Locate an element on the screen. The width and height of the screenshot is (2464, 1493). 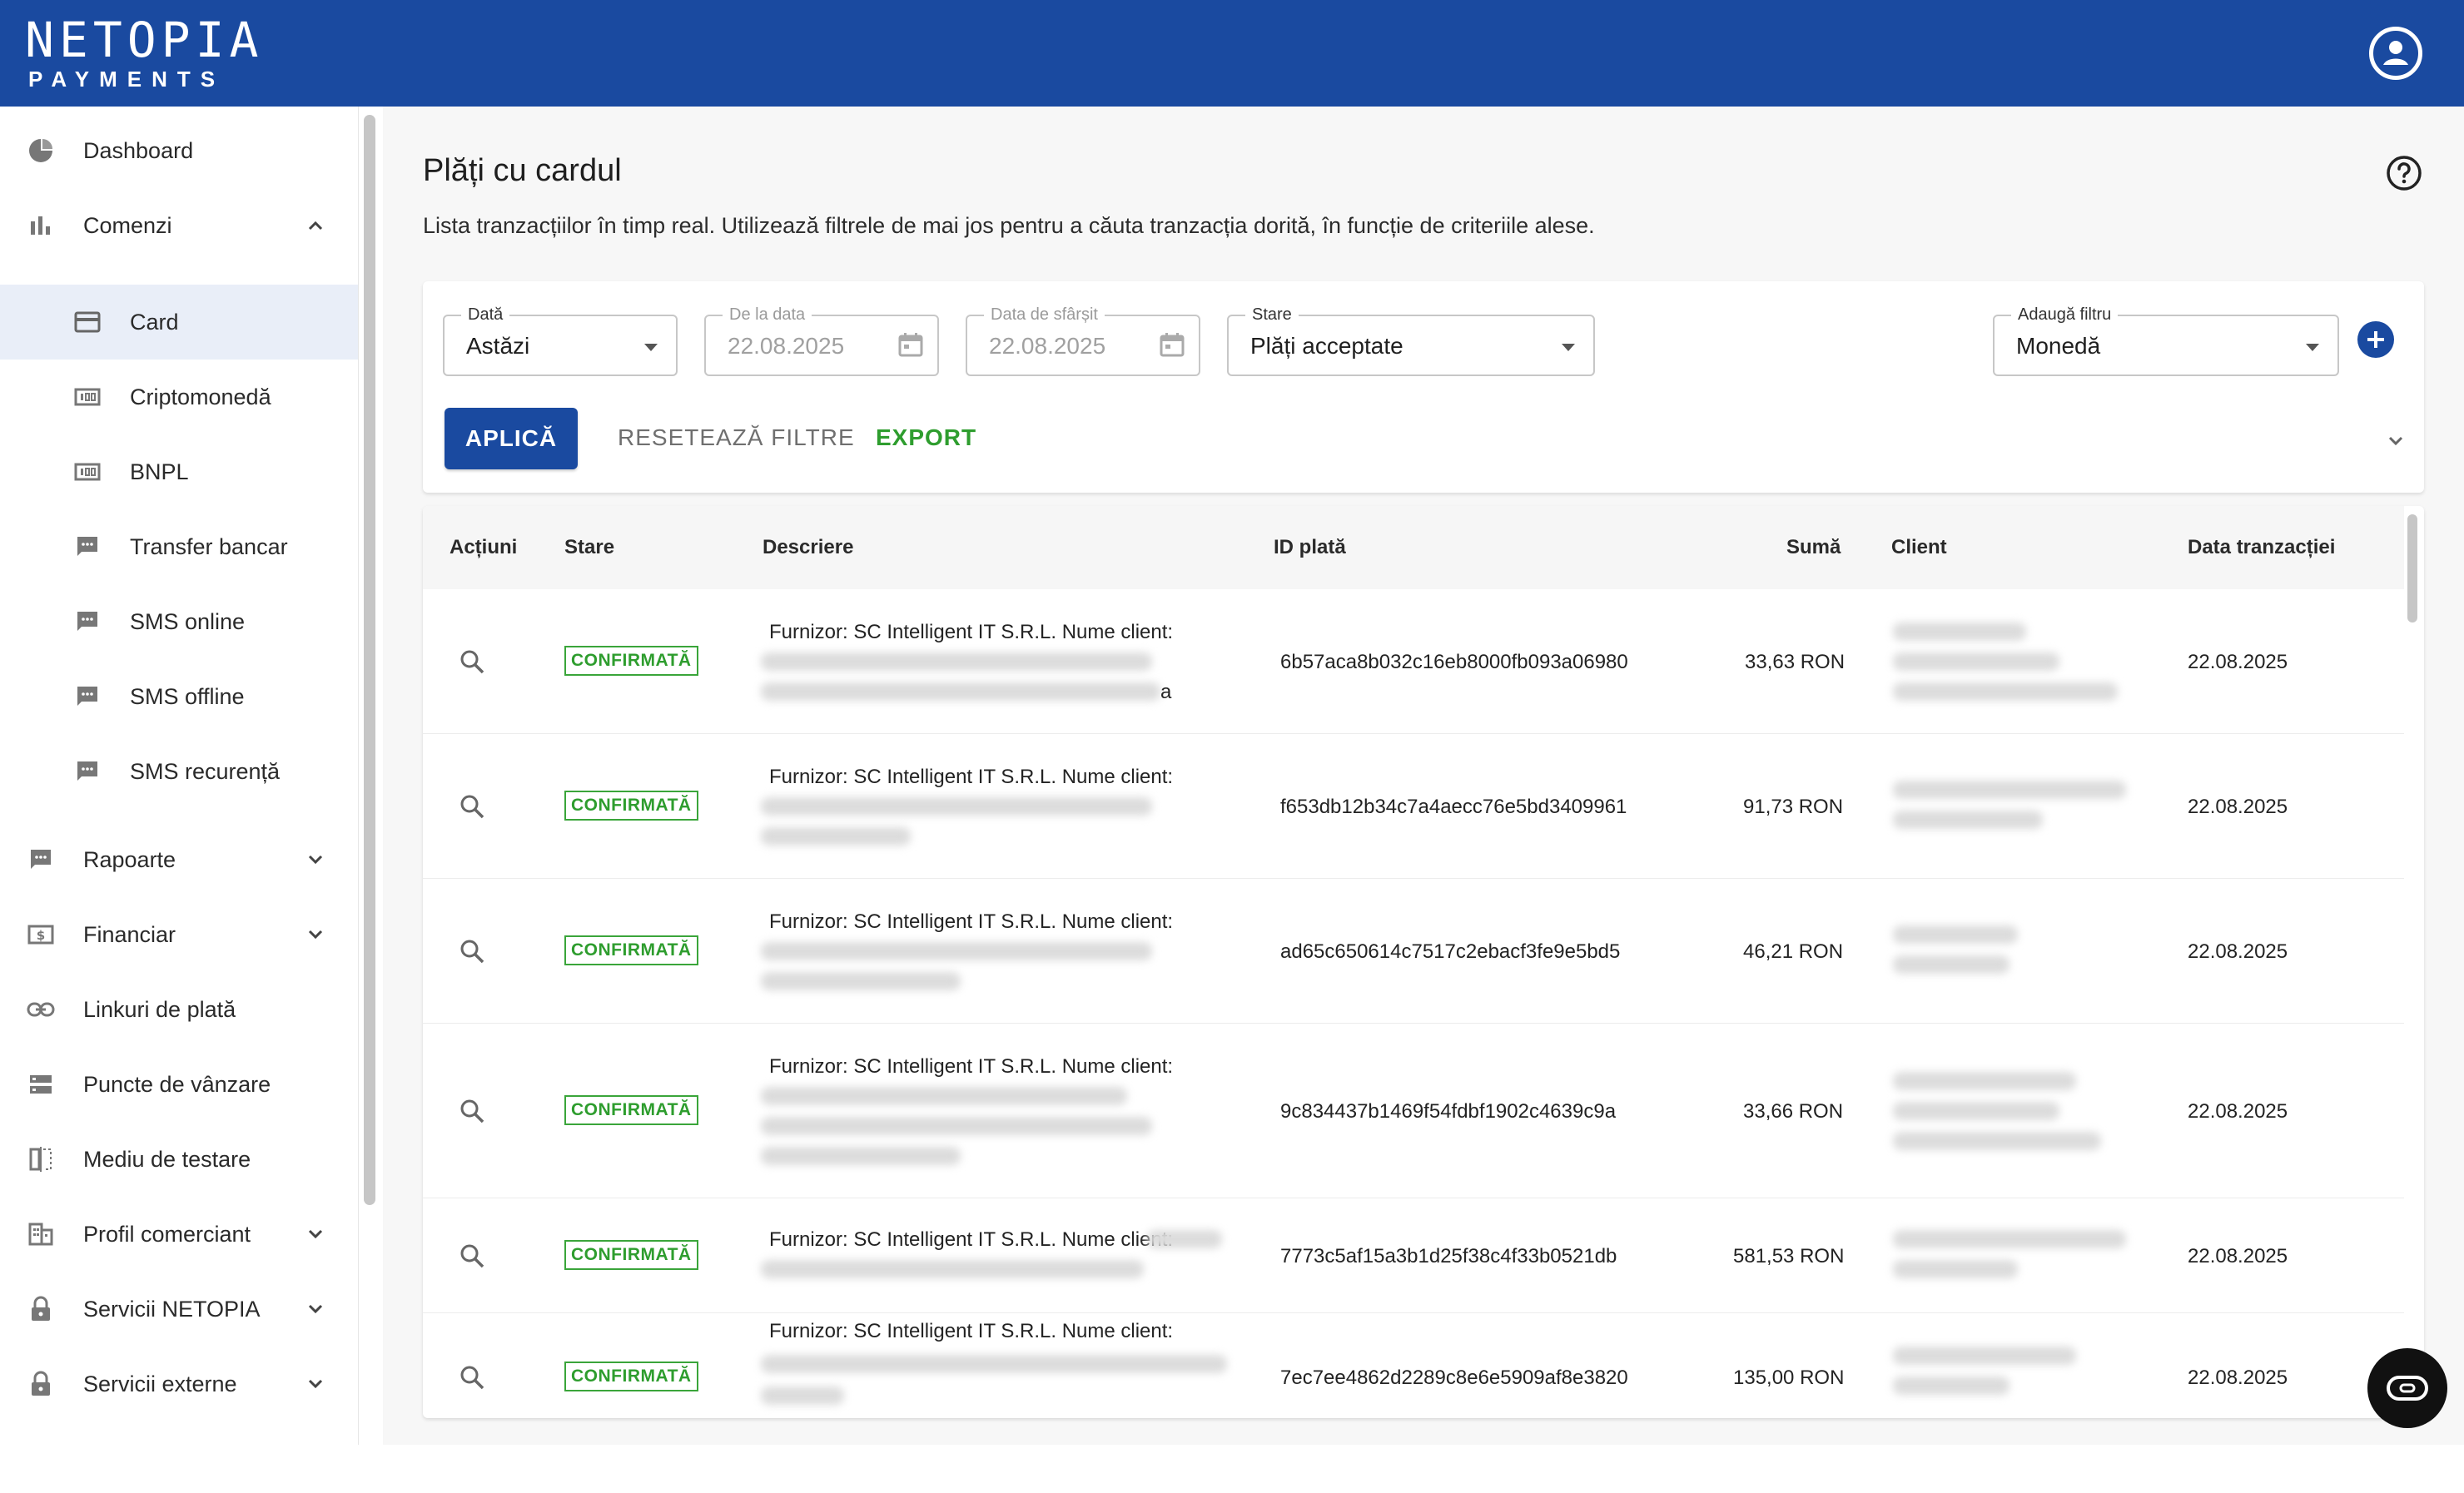
sidebar-item-criptomoneda: Criptomonedă is located at coordinates (179, 397).